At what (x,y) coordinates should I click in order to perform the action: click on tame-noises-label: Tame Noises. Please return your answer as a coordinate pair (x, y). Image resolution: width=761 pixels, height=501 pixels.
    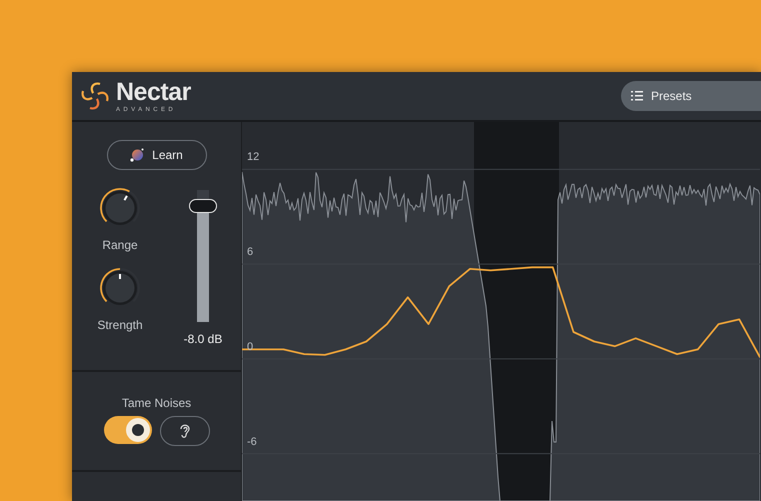
    Looking at the image, I should click on (157, 403).